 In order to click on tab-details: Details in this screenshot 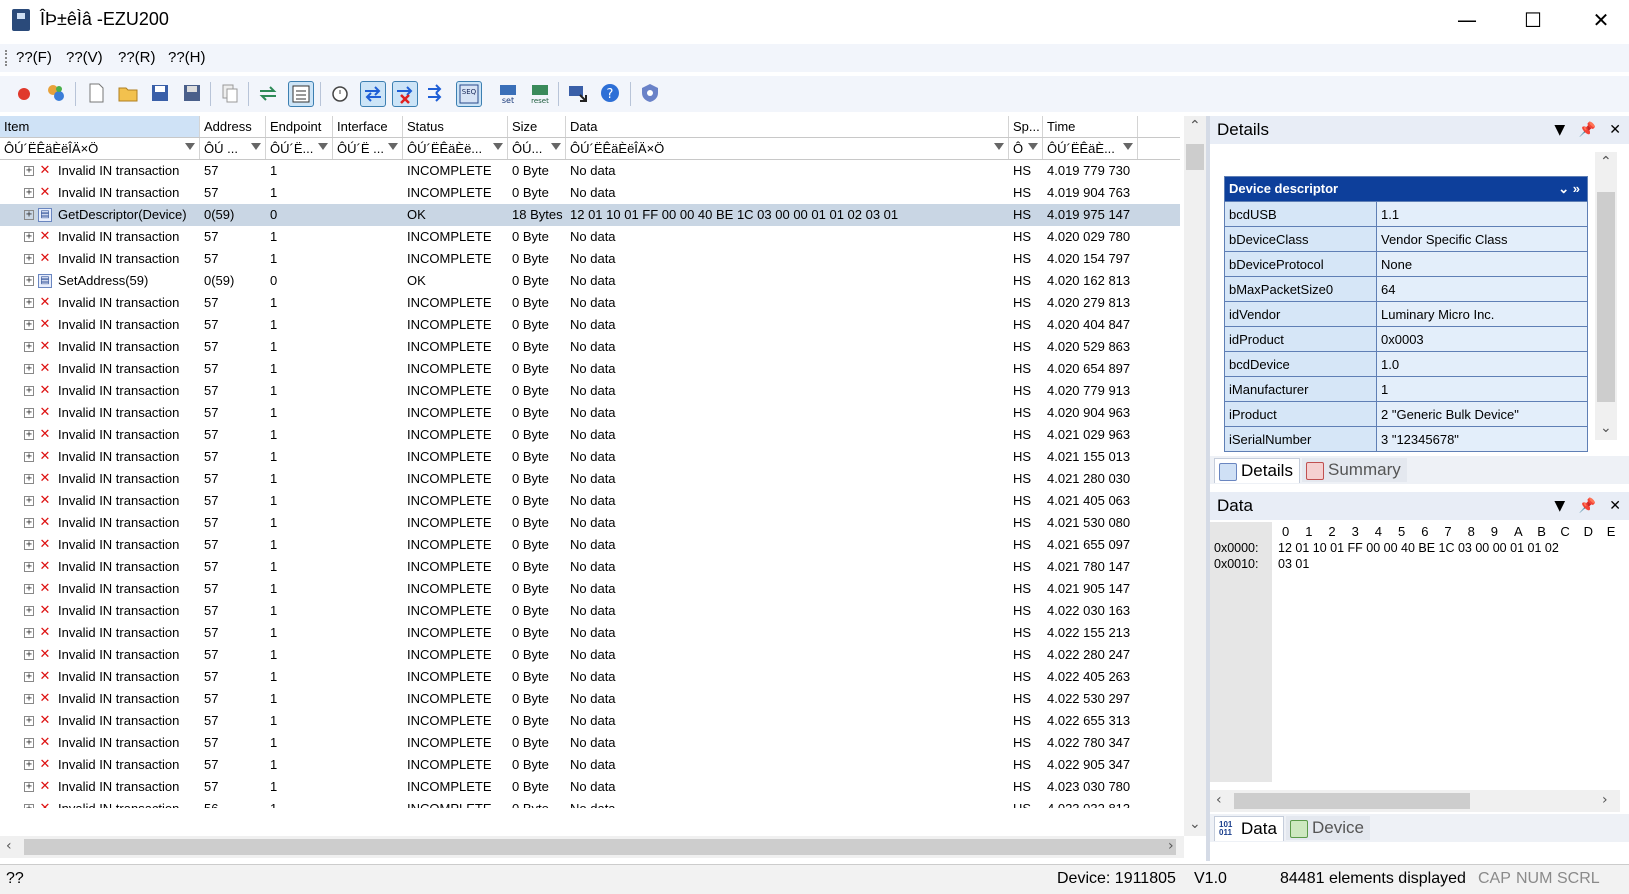, I will do `click(1257, 470)`.